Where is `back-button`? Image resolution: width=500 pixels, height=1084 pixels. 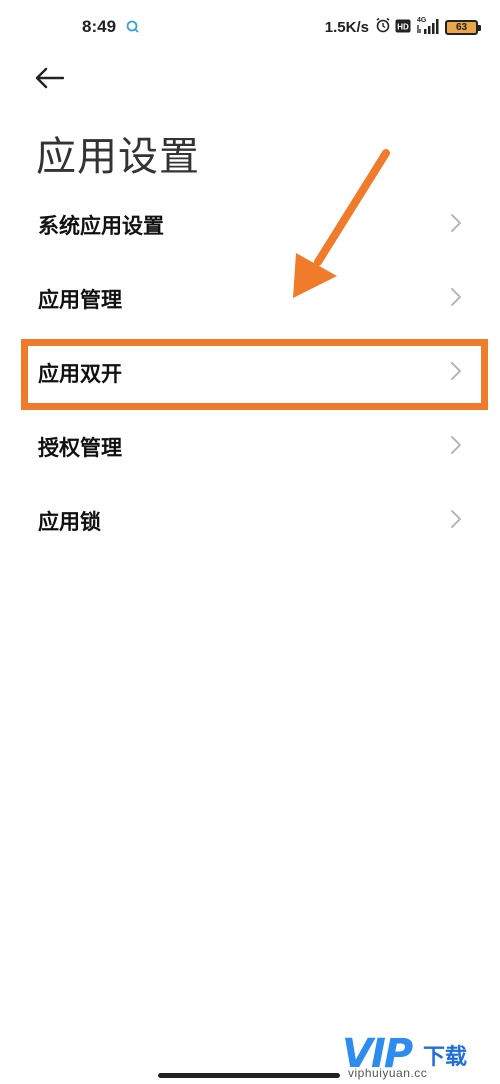 back-button is located at coordinates (54, 80).